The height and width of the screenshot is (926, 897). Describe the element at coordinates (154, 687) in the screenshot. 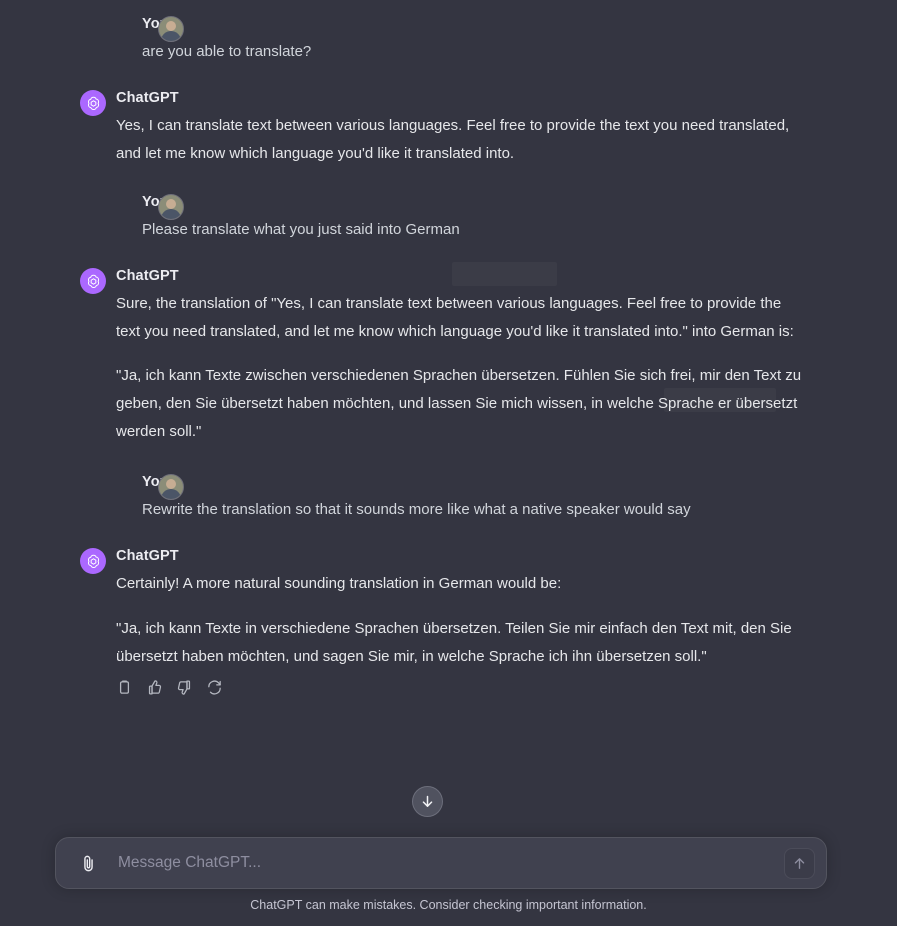

I see `thumbs-up-icon` at that location.